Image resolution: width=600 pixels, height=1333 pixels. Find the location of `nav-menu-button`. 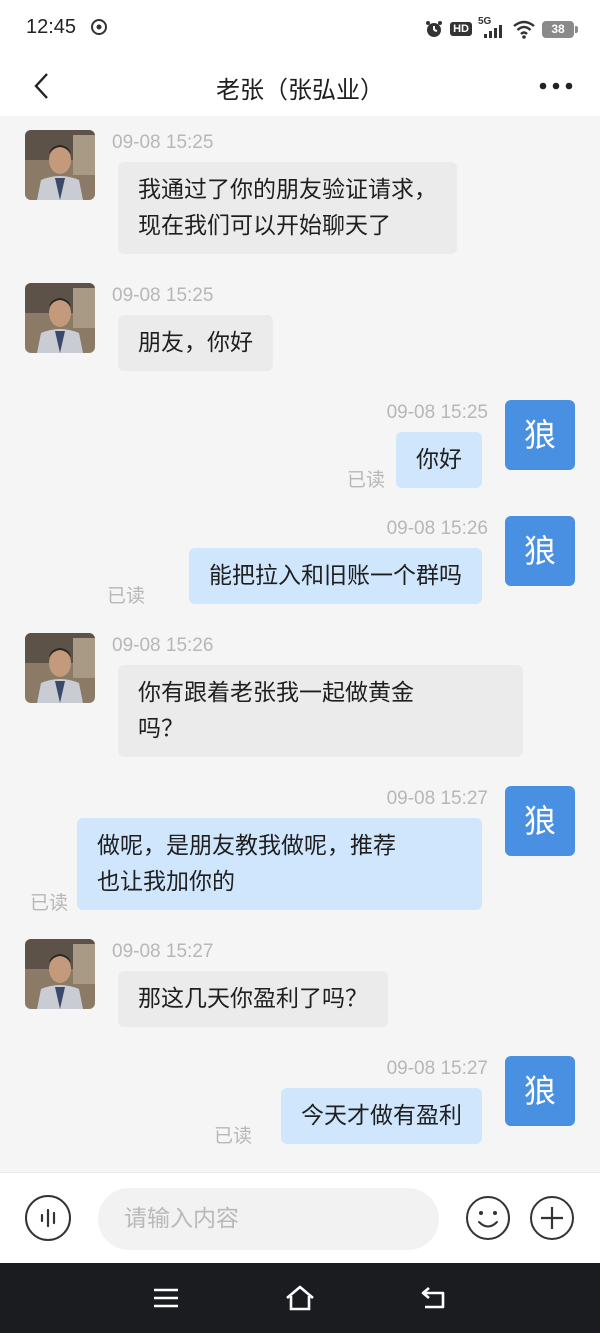

nav-menu-button is located at coordinates (166, 1298).